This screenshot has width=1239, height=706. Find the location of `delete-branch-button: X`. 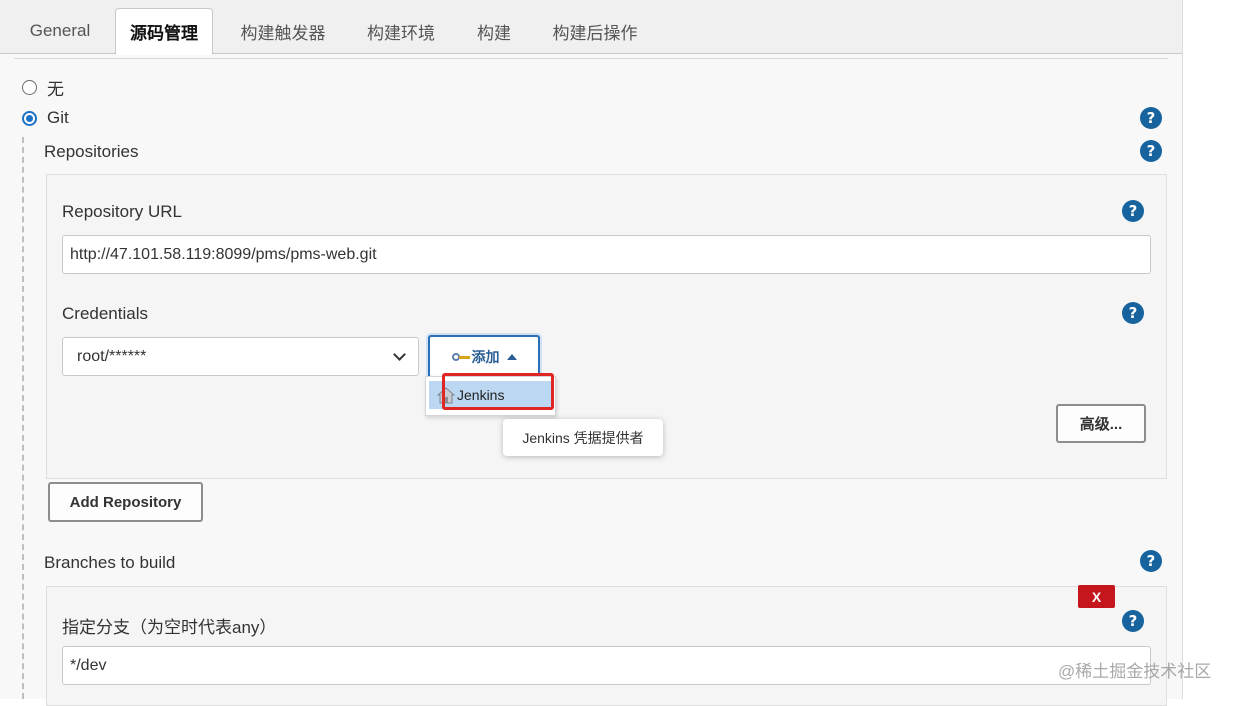

delete-branch-button: X is located at coordinates (1096, 596).